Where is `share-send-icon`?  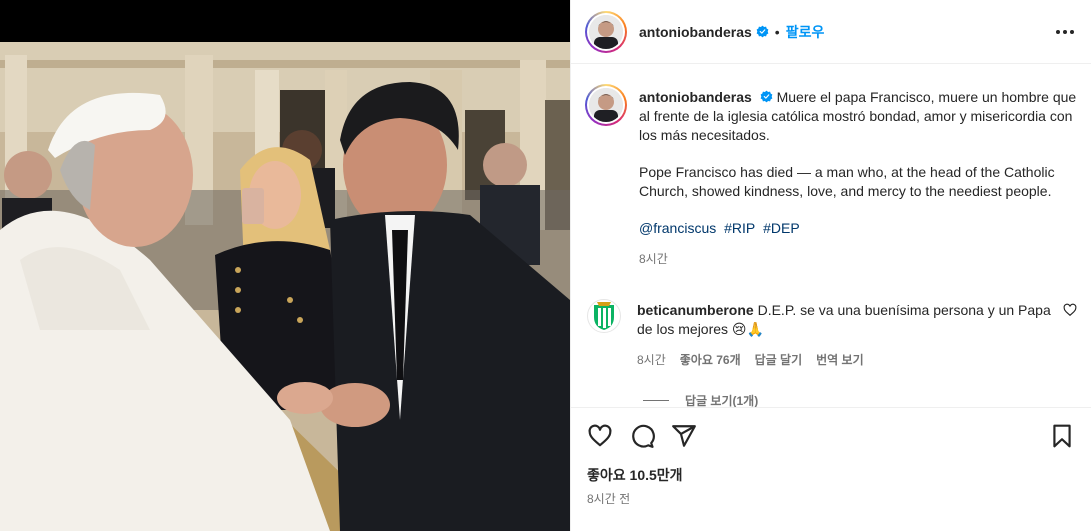 share-send-icon is located at coordinates (684, 436).